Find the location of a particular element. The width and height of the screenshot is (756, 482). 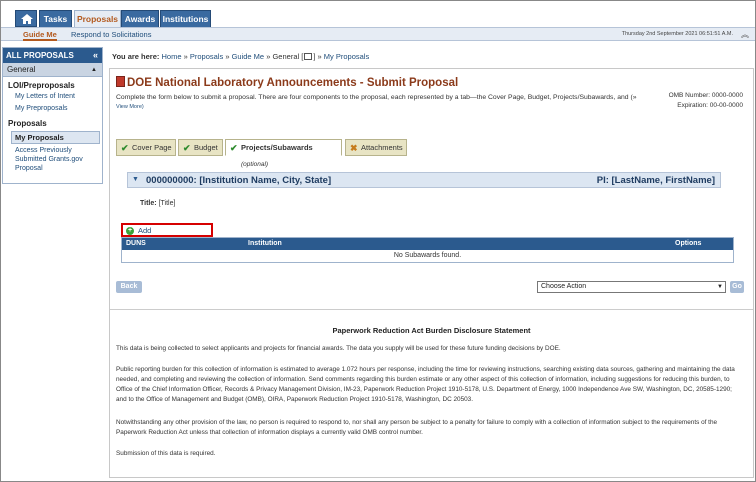

tab-awards: Awards is located at coordinates (140, 18).